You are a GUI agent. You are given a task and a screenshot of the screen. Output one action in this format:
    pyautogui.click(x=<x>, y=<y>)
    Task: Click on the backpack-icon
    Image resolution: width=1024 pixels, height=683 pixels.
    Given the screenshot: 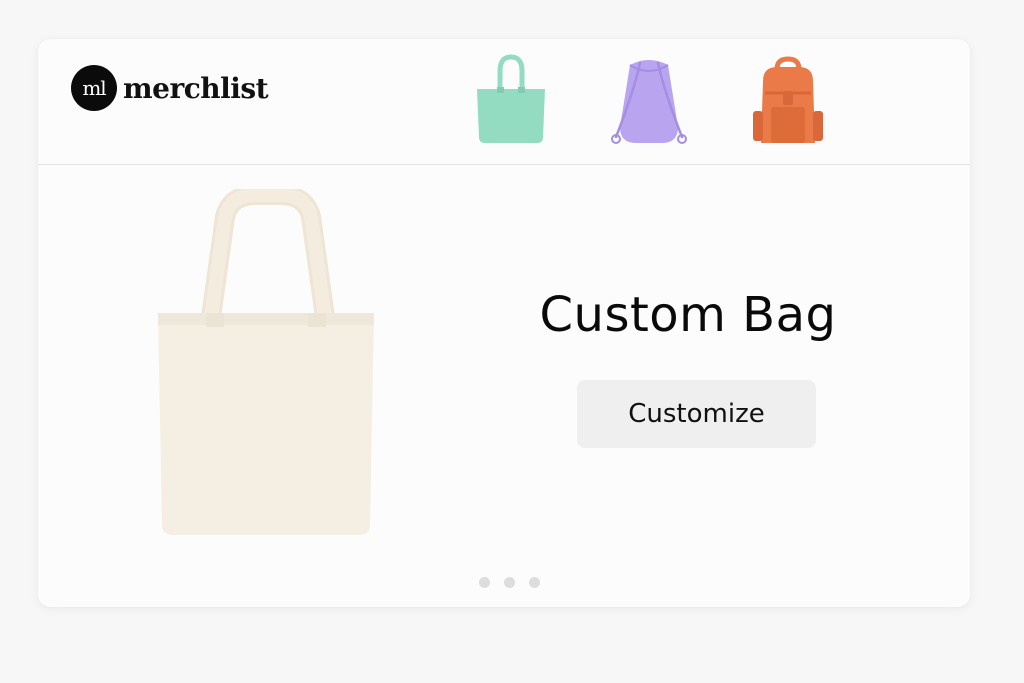 What is the action you would take?
    pyautogui.click(x=788, y=99)
    